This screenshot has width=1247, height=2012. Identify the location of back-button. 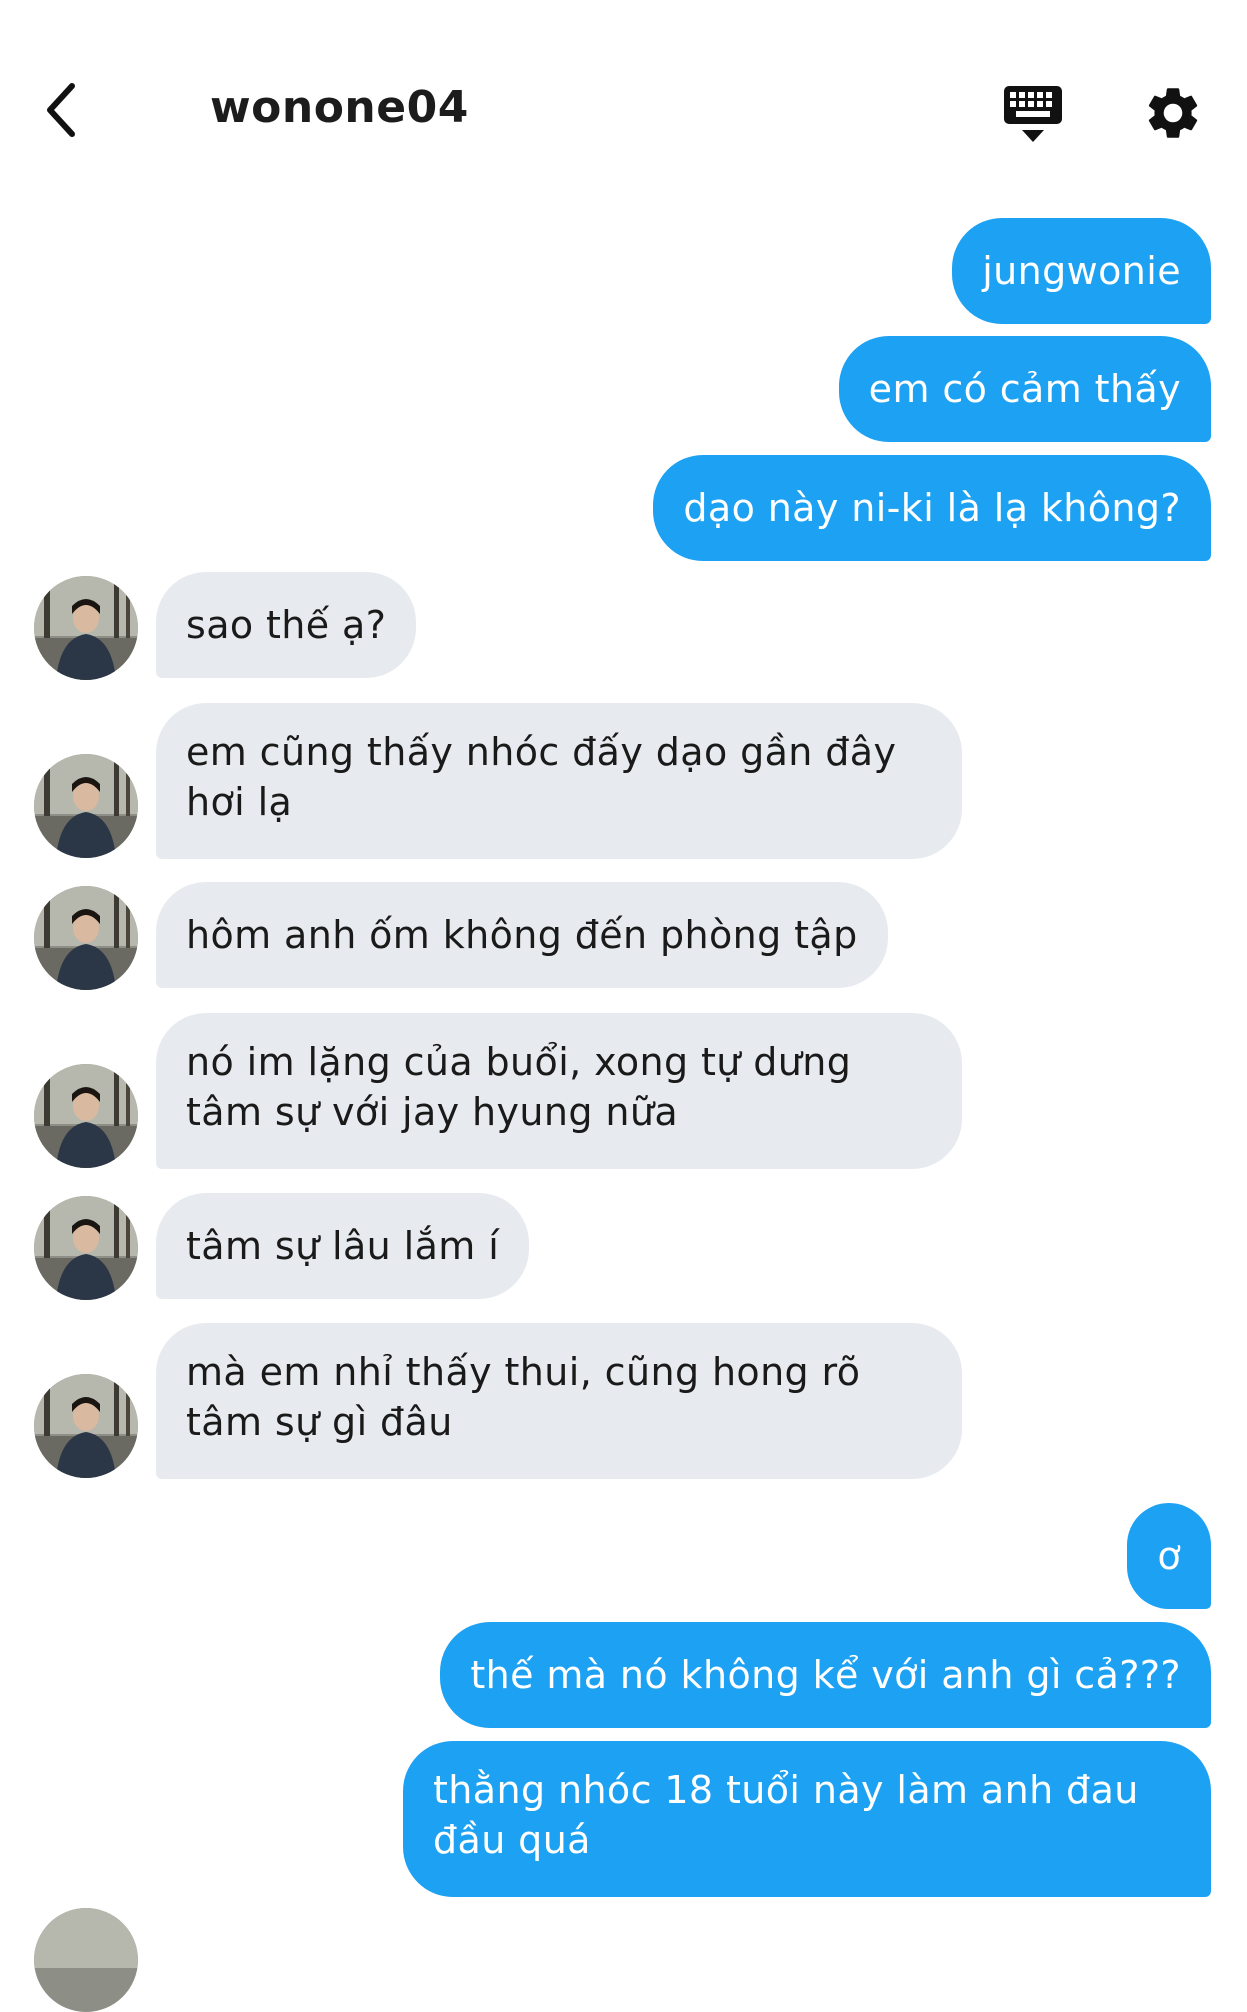
(66, 113).